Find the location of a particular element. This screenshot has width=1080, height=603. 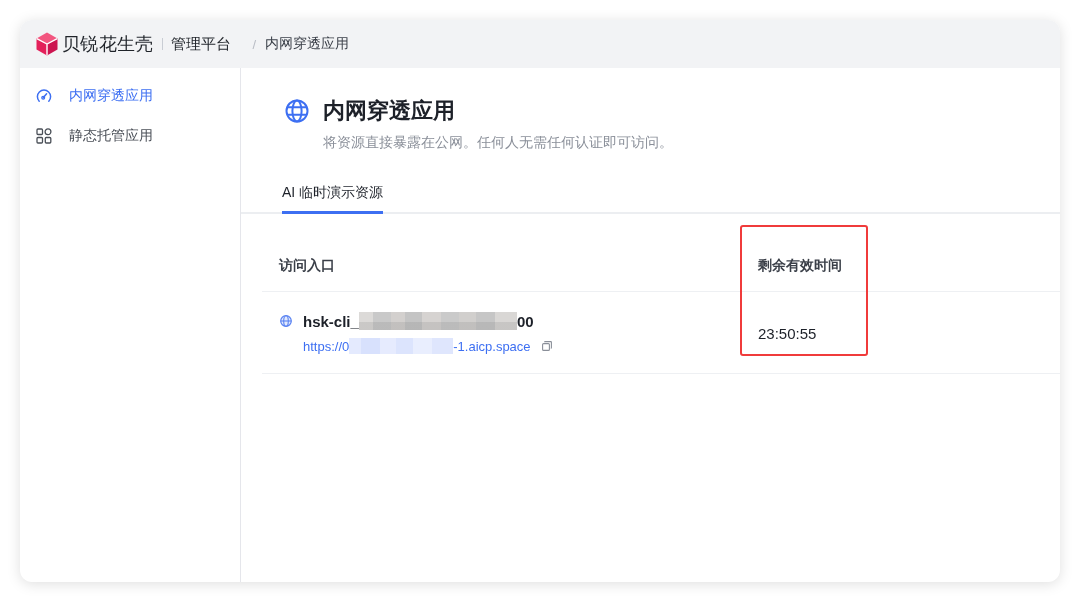

column-header: 访问入口 is located at coordinates (307, 265).